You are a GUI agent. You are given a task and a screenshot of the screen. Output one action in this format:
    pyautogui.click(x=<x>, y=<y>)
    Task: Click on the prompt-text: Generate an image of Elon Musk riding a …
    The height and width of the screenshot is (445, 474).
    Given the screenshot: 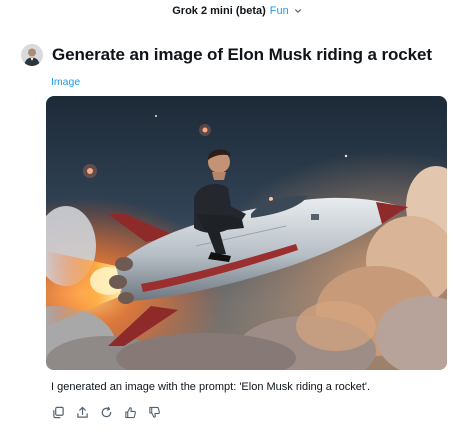 What is the action you would take?
    pyautogui.click(x=242, y=54)
    